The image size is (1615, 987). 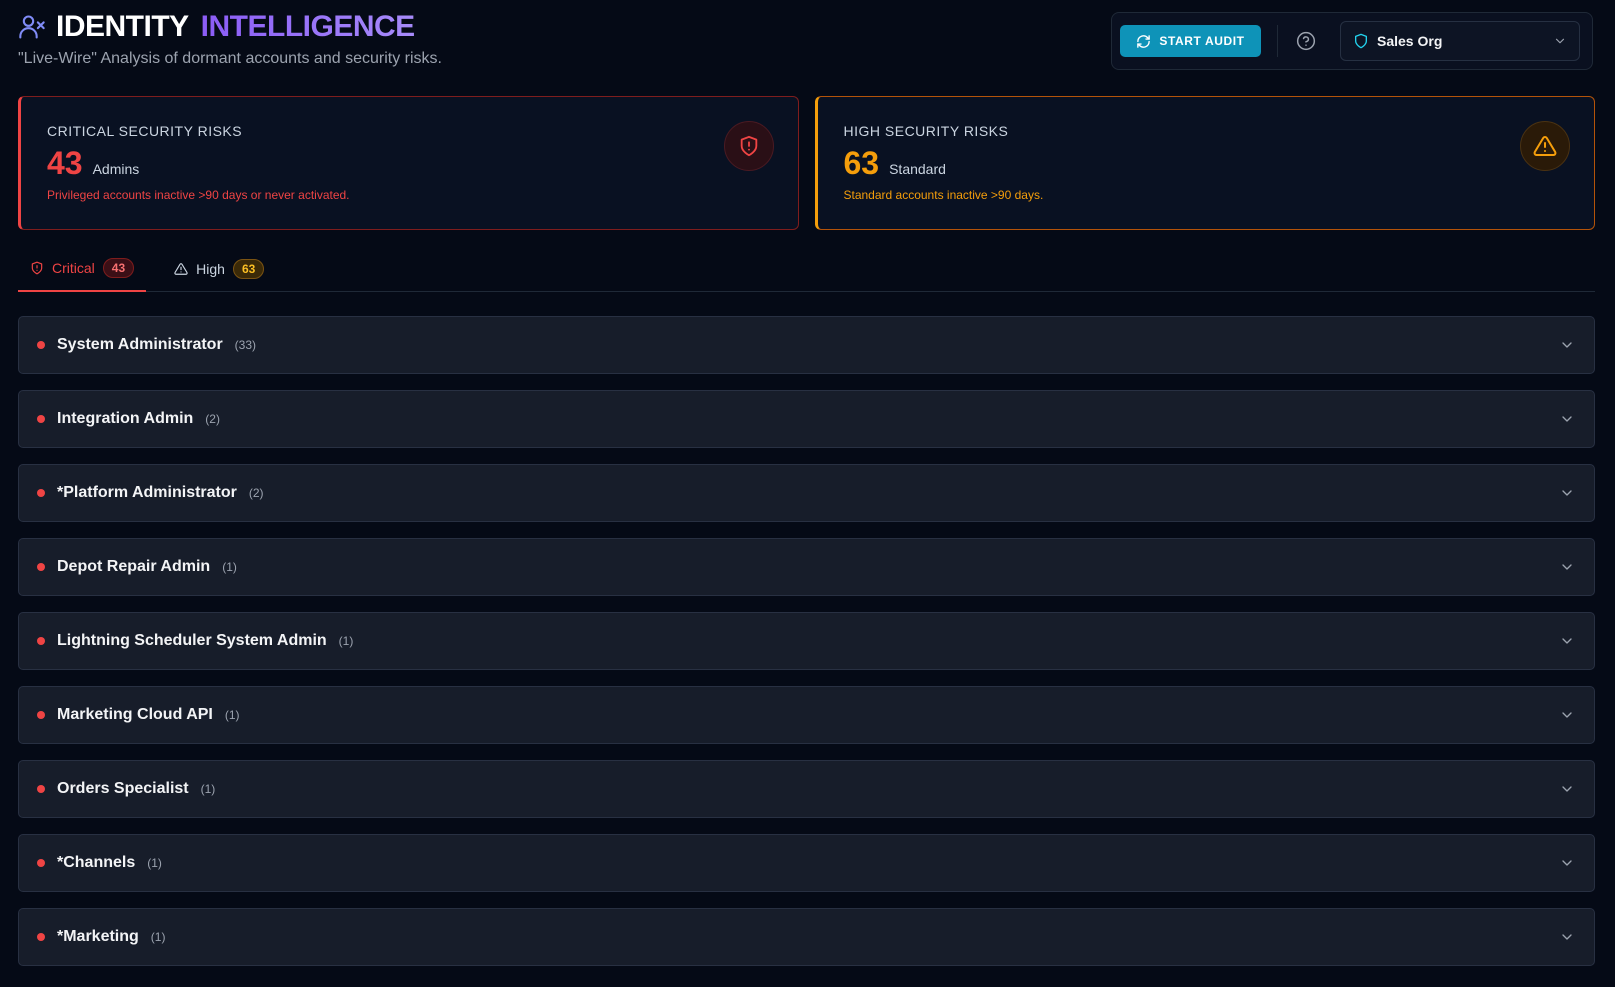 I want to click on help-circle-icon, so click(x=1306, y=41).